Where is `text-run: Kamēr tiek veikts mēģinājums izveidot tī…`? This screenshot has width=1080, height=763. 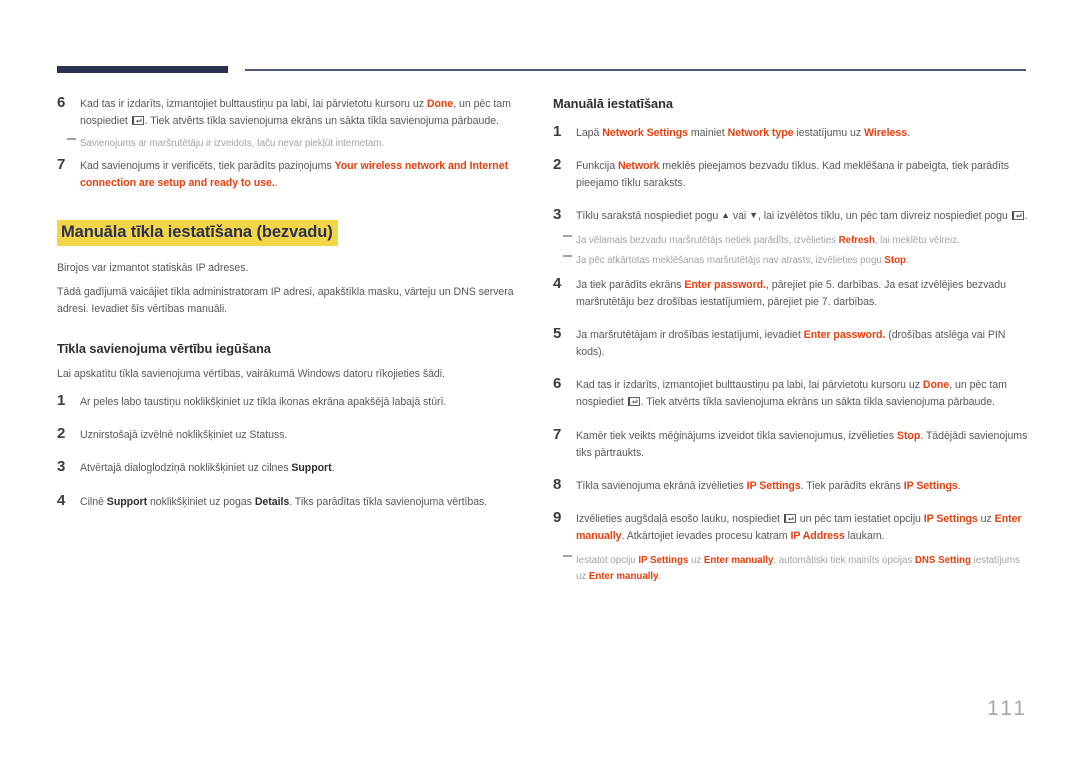
text-run: Kamēr tiek veikts mēģinājums izveidot tī… is located at coordinates (736, 435).